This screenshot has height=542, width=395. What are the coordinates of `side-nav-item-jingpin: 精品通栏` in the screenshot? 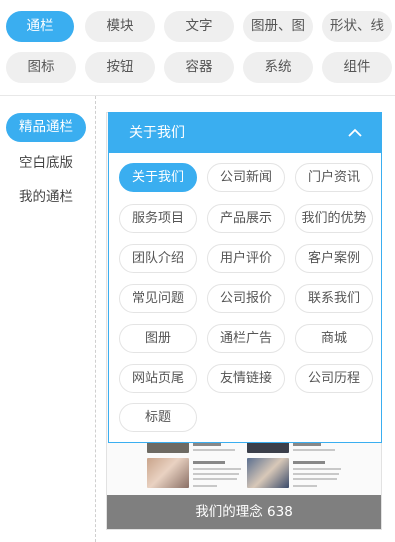 It's located at (46, 127).